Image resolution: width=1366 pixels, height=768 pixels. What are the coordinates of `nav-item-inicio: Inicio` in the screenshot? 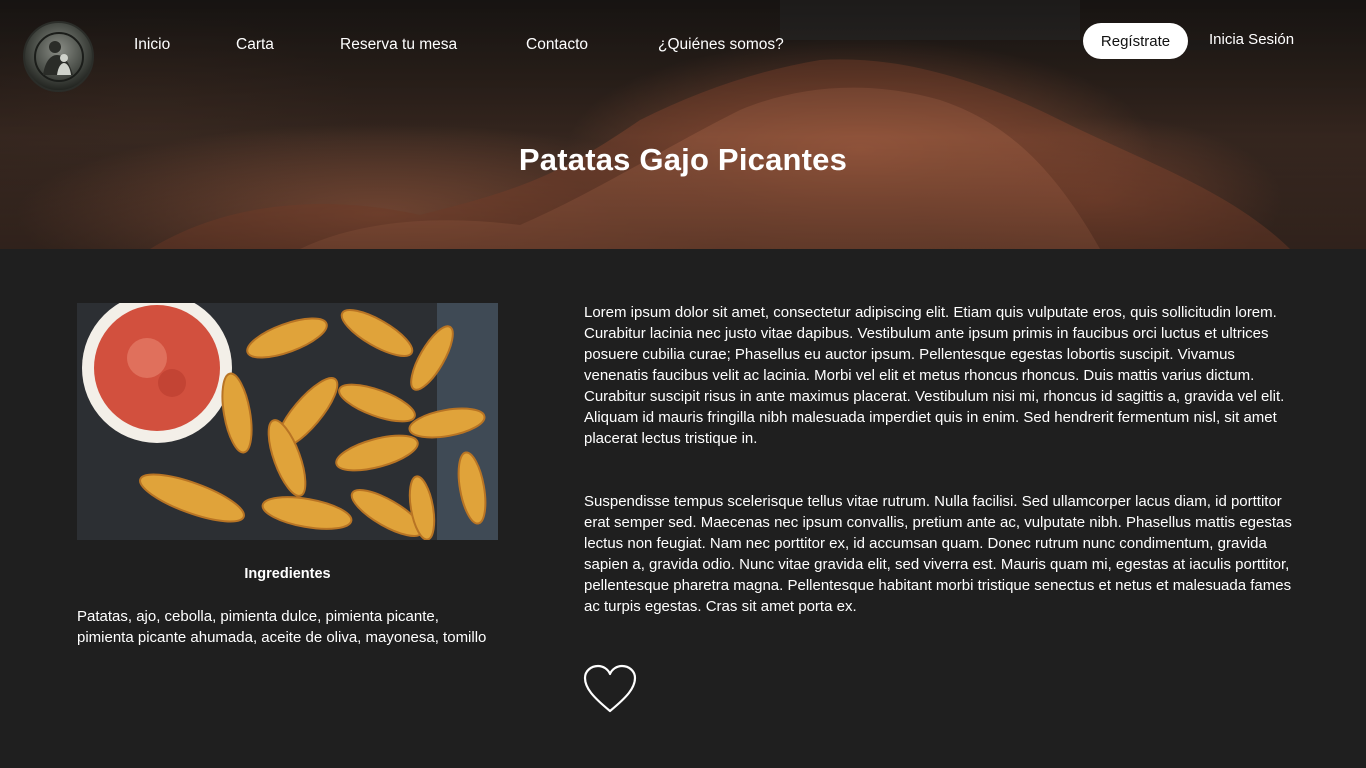 It's located at (152, 45).